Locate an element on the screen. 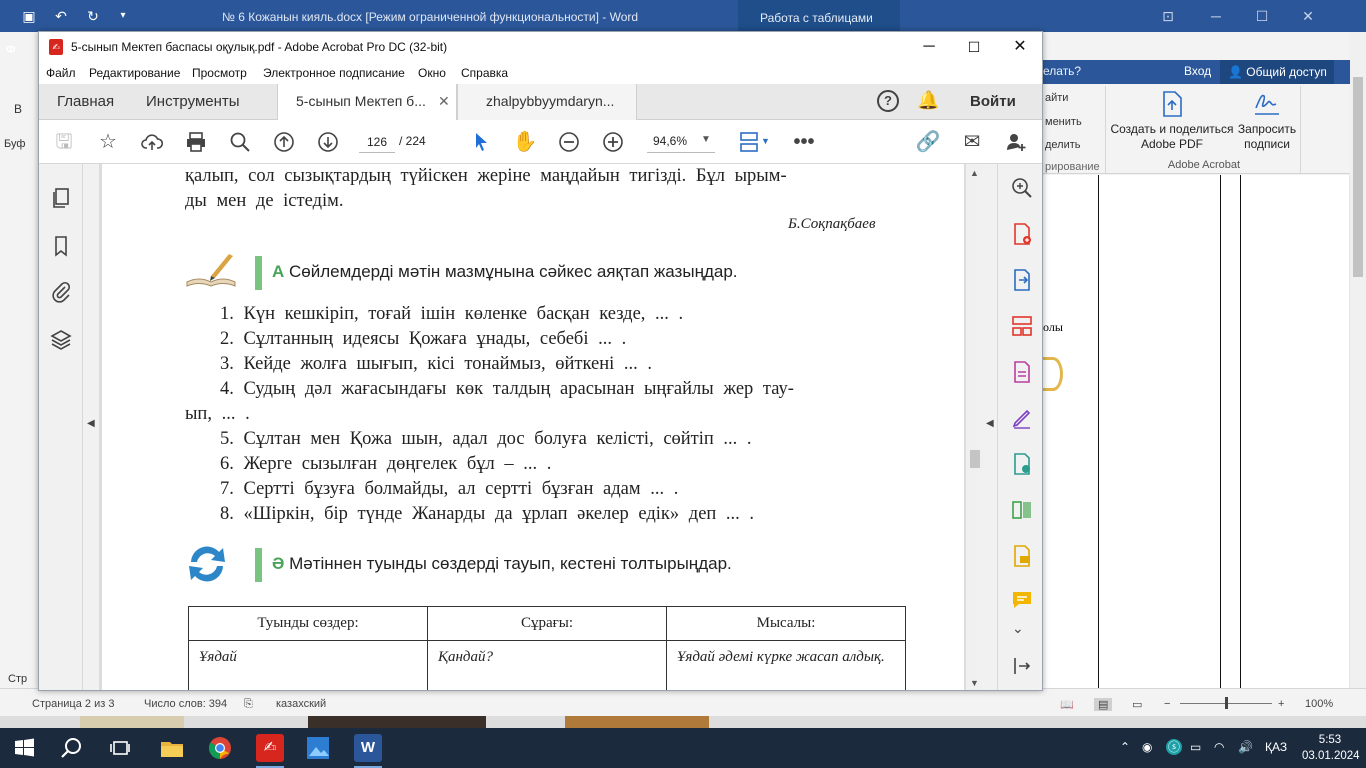  zoom-in-icon is located at coordinates (613, 142).